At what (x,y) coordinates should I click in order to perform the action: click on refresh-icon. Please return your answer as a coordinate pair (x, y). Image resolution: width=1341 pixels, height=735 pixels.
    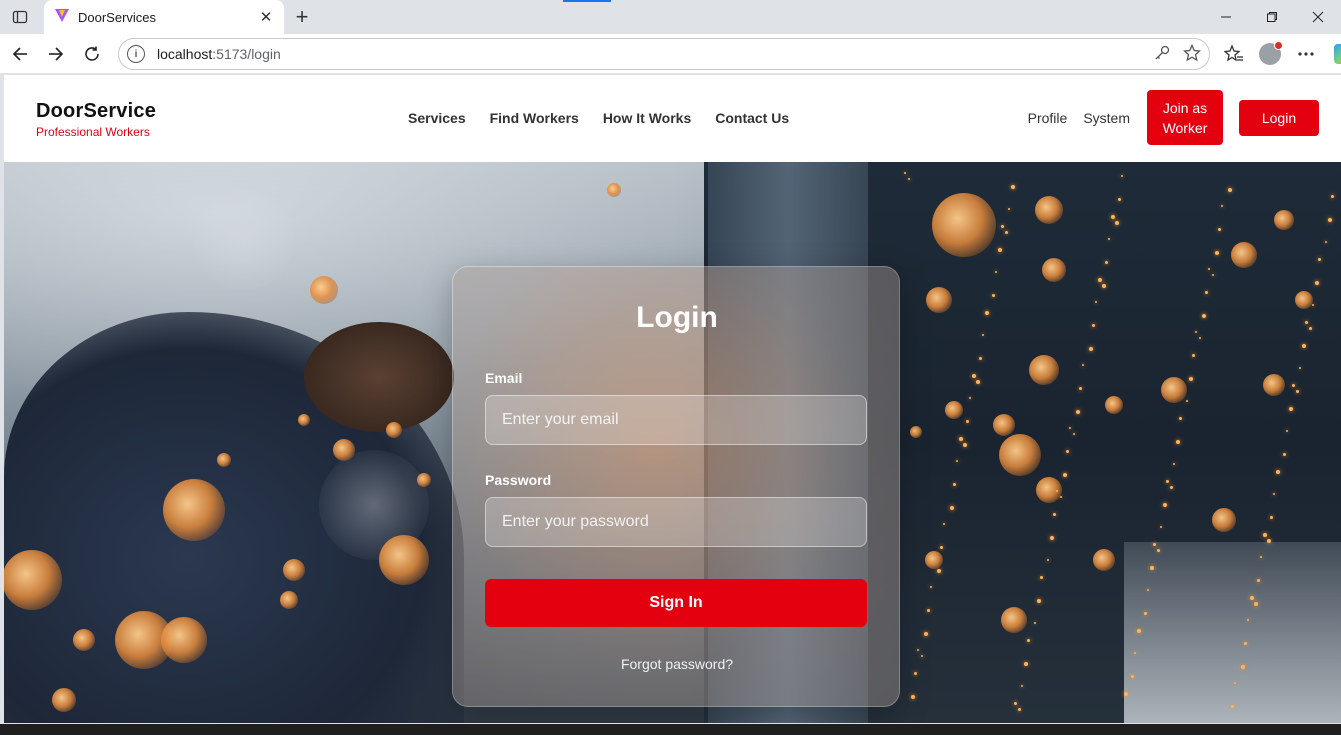
    Looking at the image, I should click on (92, 54).